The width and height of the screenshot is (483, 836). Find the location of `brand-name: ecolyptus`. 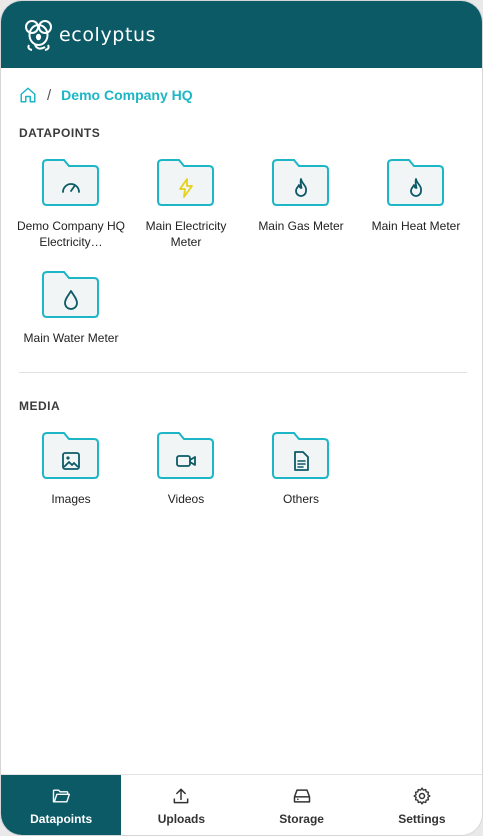

brand-name: ecolyptus is located at coordinates (108, 34).